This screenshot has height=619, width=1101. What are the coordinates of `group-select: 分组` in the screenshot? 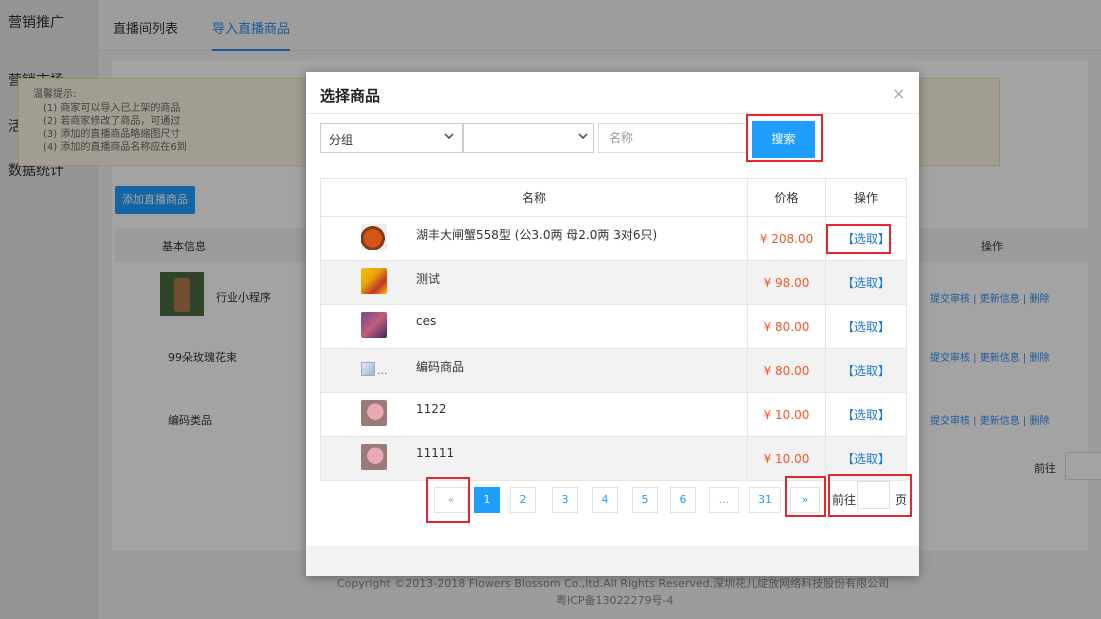 It's located at (391, 138).